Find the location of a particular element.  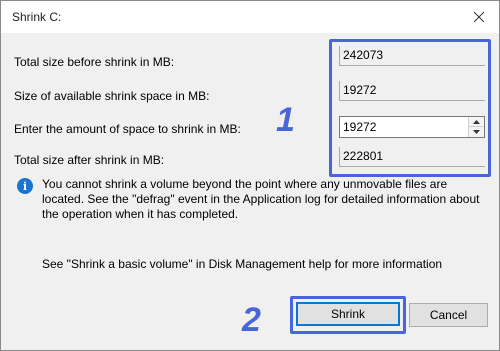

shrink-amount-input is located at coordinates (404, 127).